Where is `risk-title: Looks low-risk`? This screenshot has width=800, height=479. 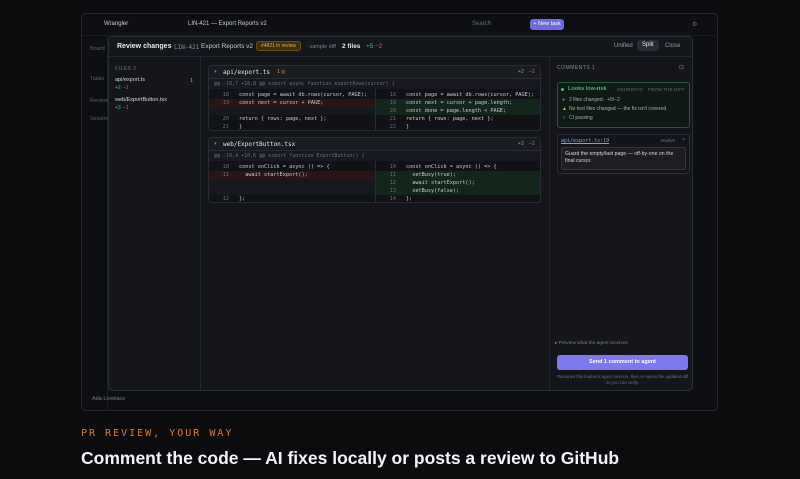
risk-title: Looks low-risk is located at coordinates (587, 89).